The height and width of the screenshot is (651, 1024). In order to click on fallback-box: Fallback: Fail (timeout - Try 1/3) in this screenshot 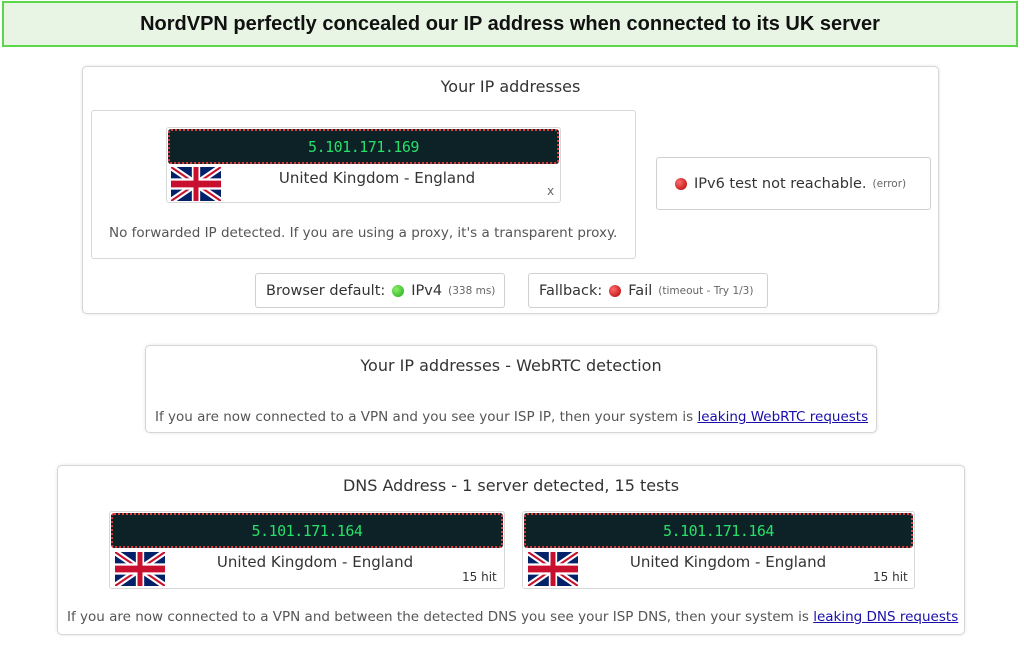, I will do `click(648, 290)`.